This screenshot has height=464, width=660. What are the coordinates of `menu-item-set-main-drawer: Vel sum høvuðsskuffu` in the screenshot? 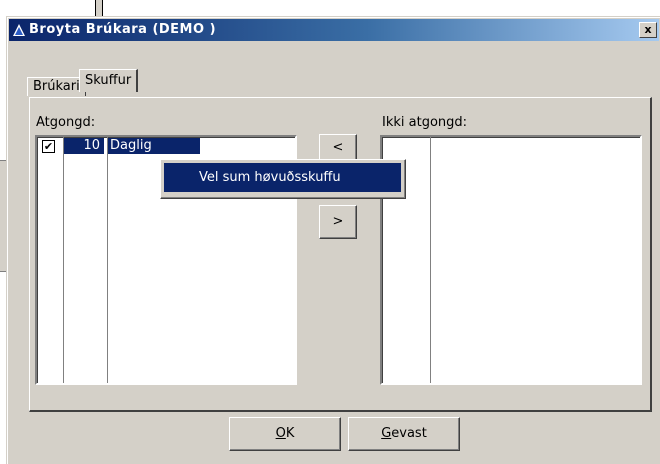 It's located at (282, 177).